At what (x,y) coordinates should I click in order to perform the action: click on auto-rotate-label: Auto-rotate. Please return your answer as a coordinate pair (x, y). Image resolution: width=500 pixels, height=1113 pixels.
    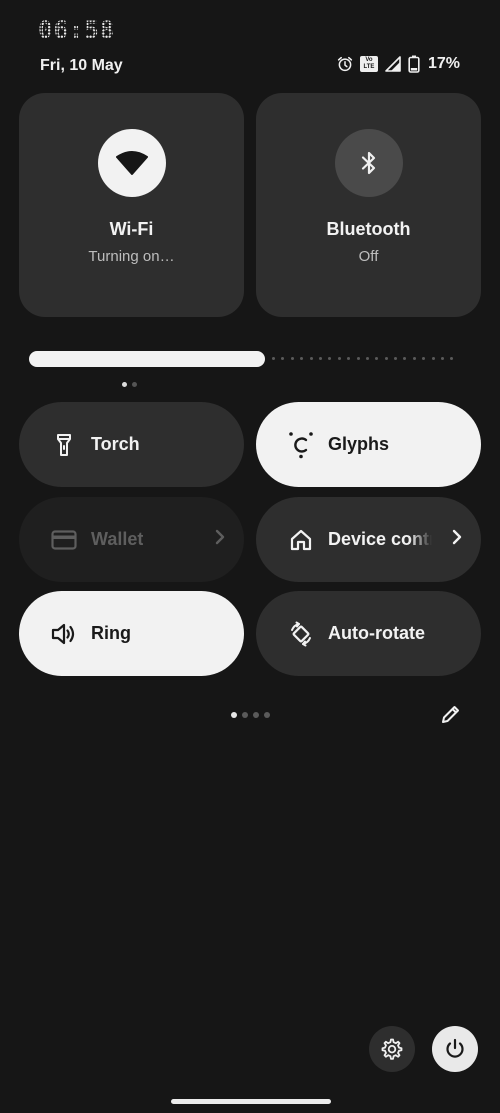
    Looking at the image, I should click on (376, 633).